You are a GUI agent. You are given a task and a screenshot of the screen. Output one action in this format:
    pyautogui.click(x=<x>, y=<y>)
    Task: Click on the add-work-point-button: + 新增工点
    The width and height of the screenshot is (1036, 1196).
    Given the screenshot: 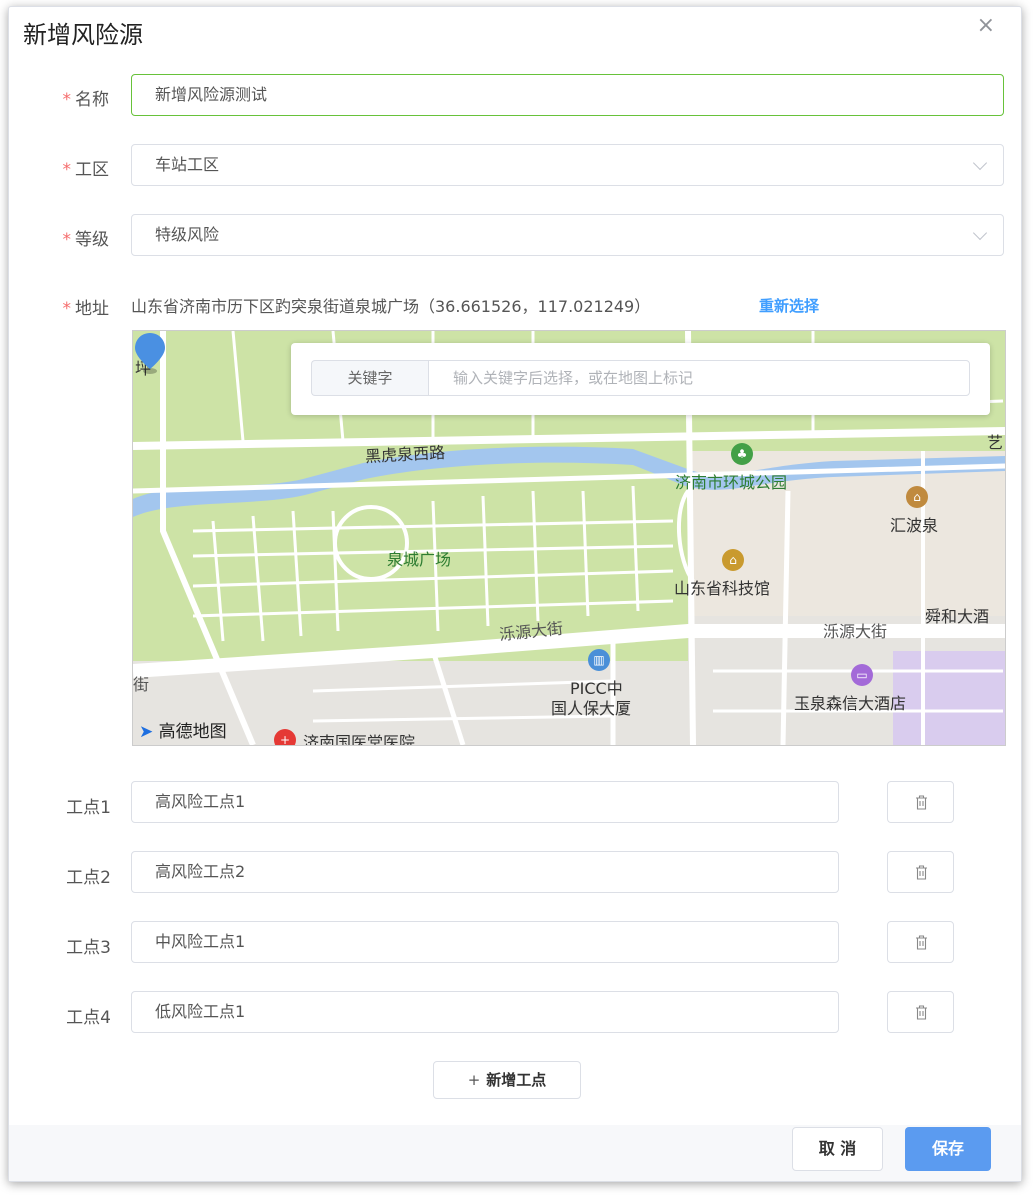 What is the action you would take?
    pyautogui.click(x=507, y=1080)
    